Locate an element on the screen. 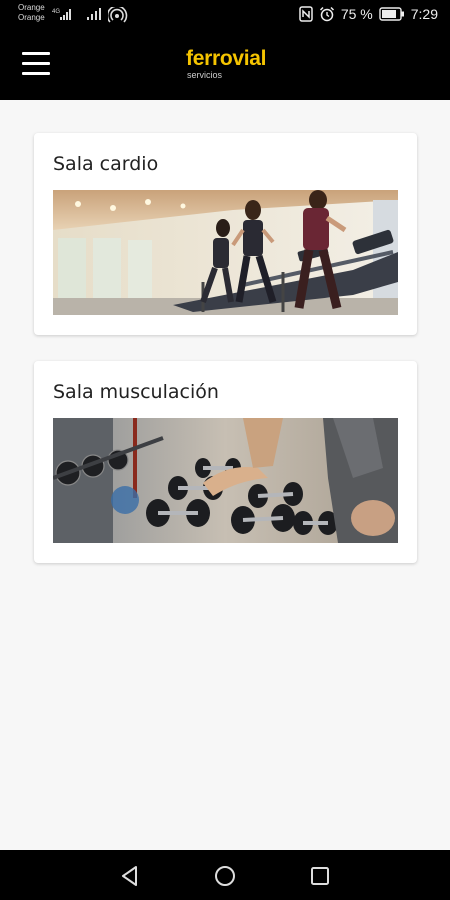 The width and height of the screenshot is (450, 900). menu-button is located at coordinates (36, 64).